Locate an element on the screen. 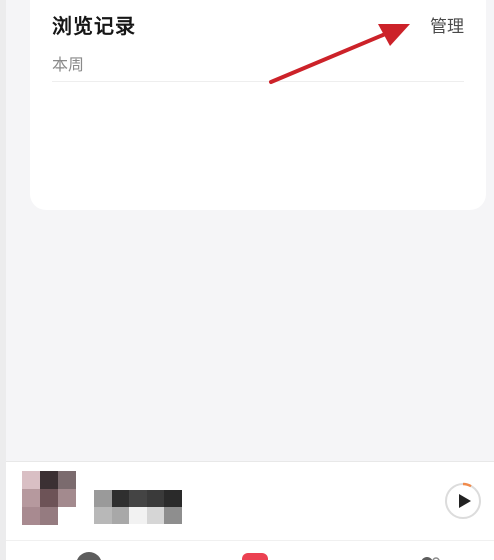  profile-icon is located at coordinates (429, 556).